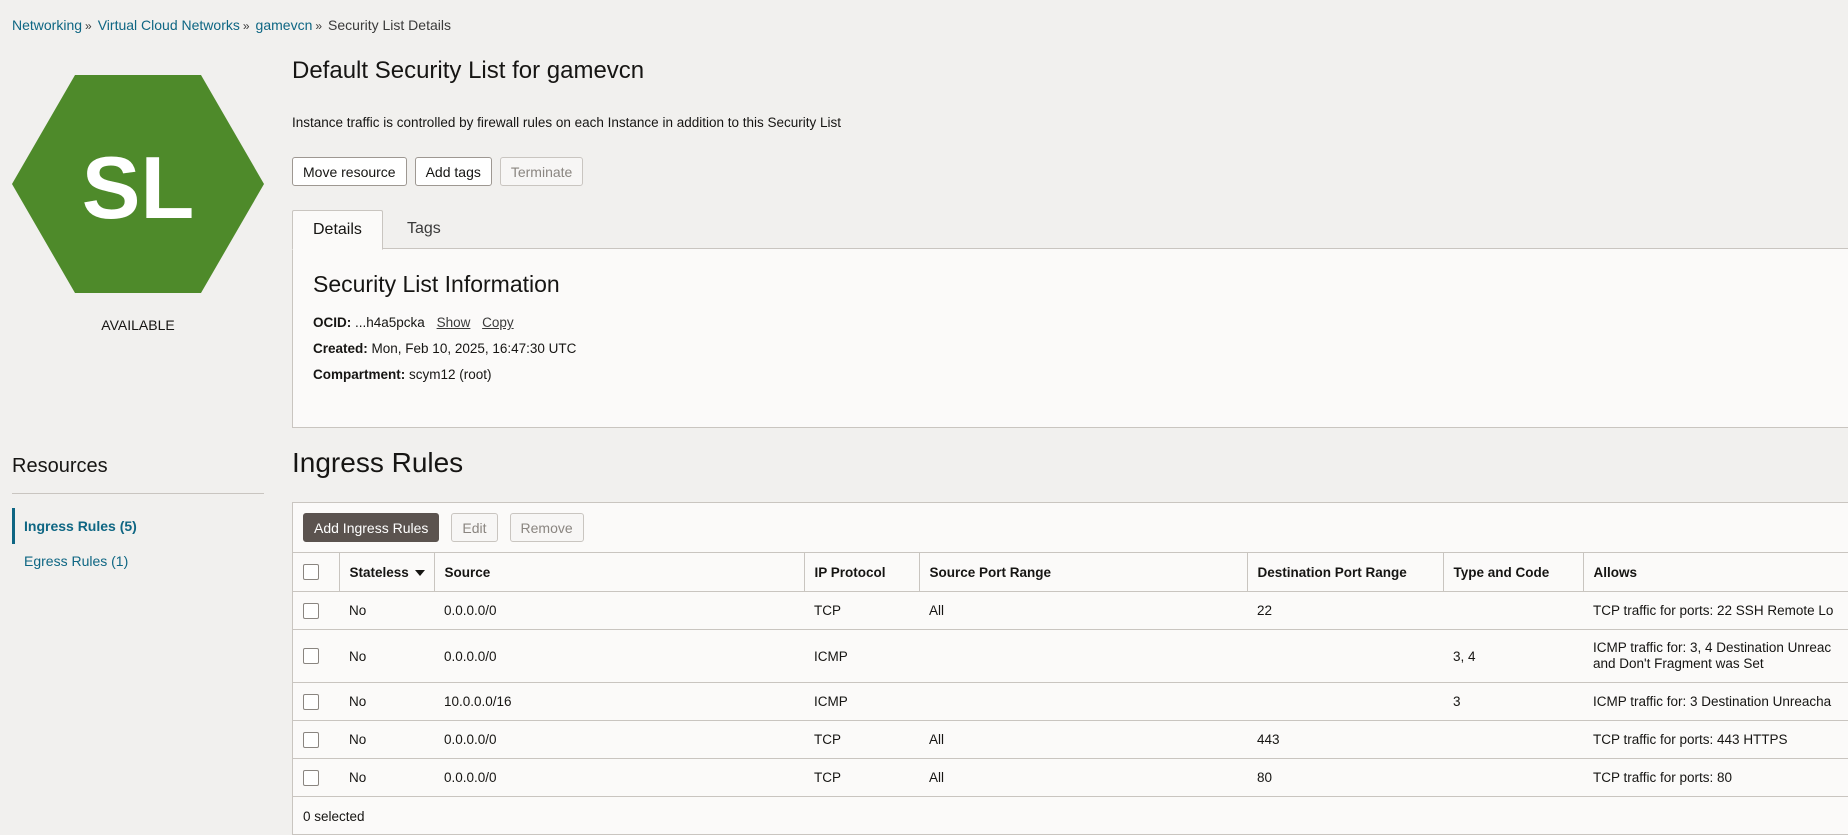 The height and width of the screenshot is (835, 1848). What do you see at coordinates (138, 526) in the screenshot?
I see `sidebar-item-ingress-rules: Ingress Rules (5)` at bounding box center [138, 526].